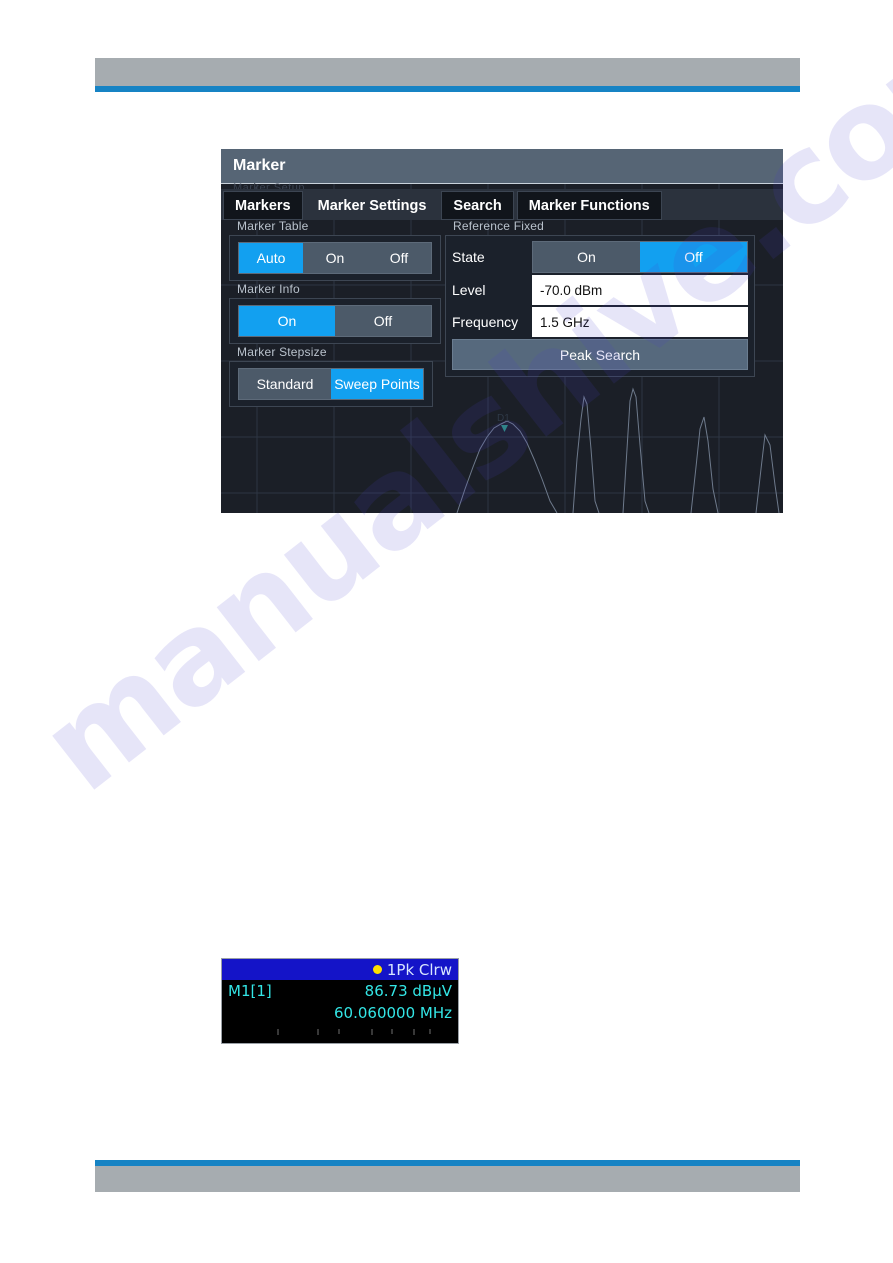 Image resolution: width=893 pixels, height=1263 pixels. Describe the element at coordinates (447, 72) in the screenshot. I see `page-header-band` at that location.